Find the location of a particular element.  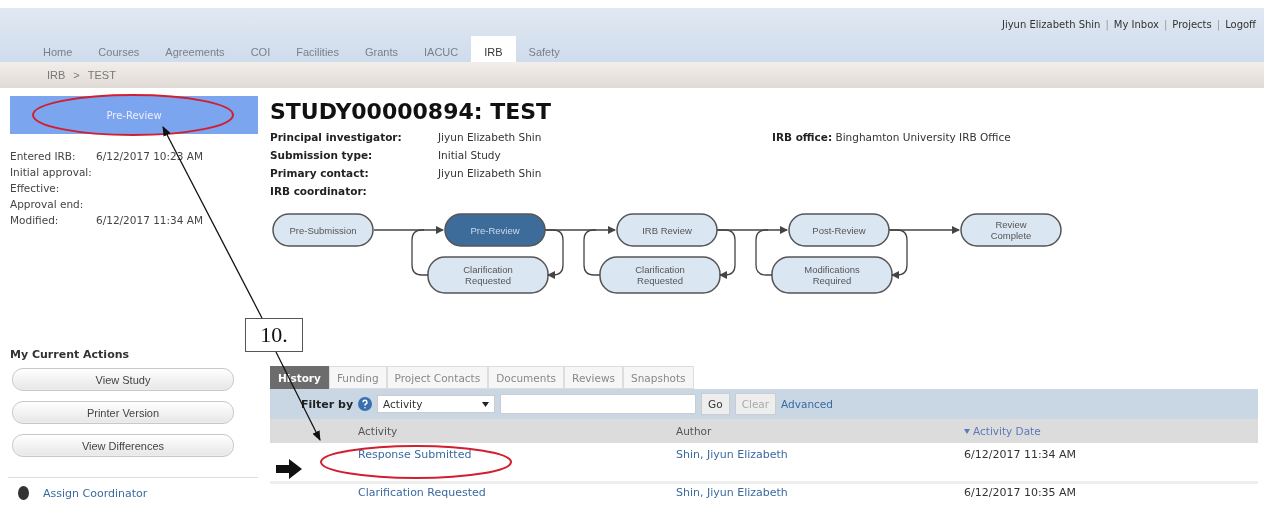

stage-node: Pre-Review is located at coordinates (495, 230).